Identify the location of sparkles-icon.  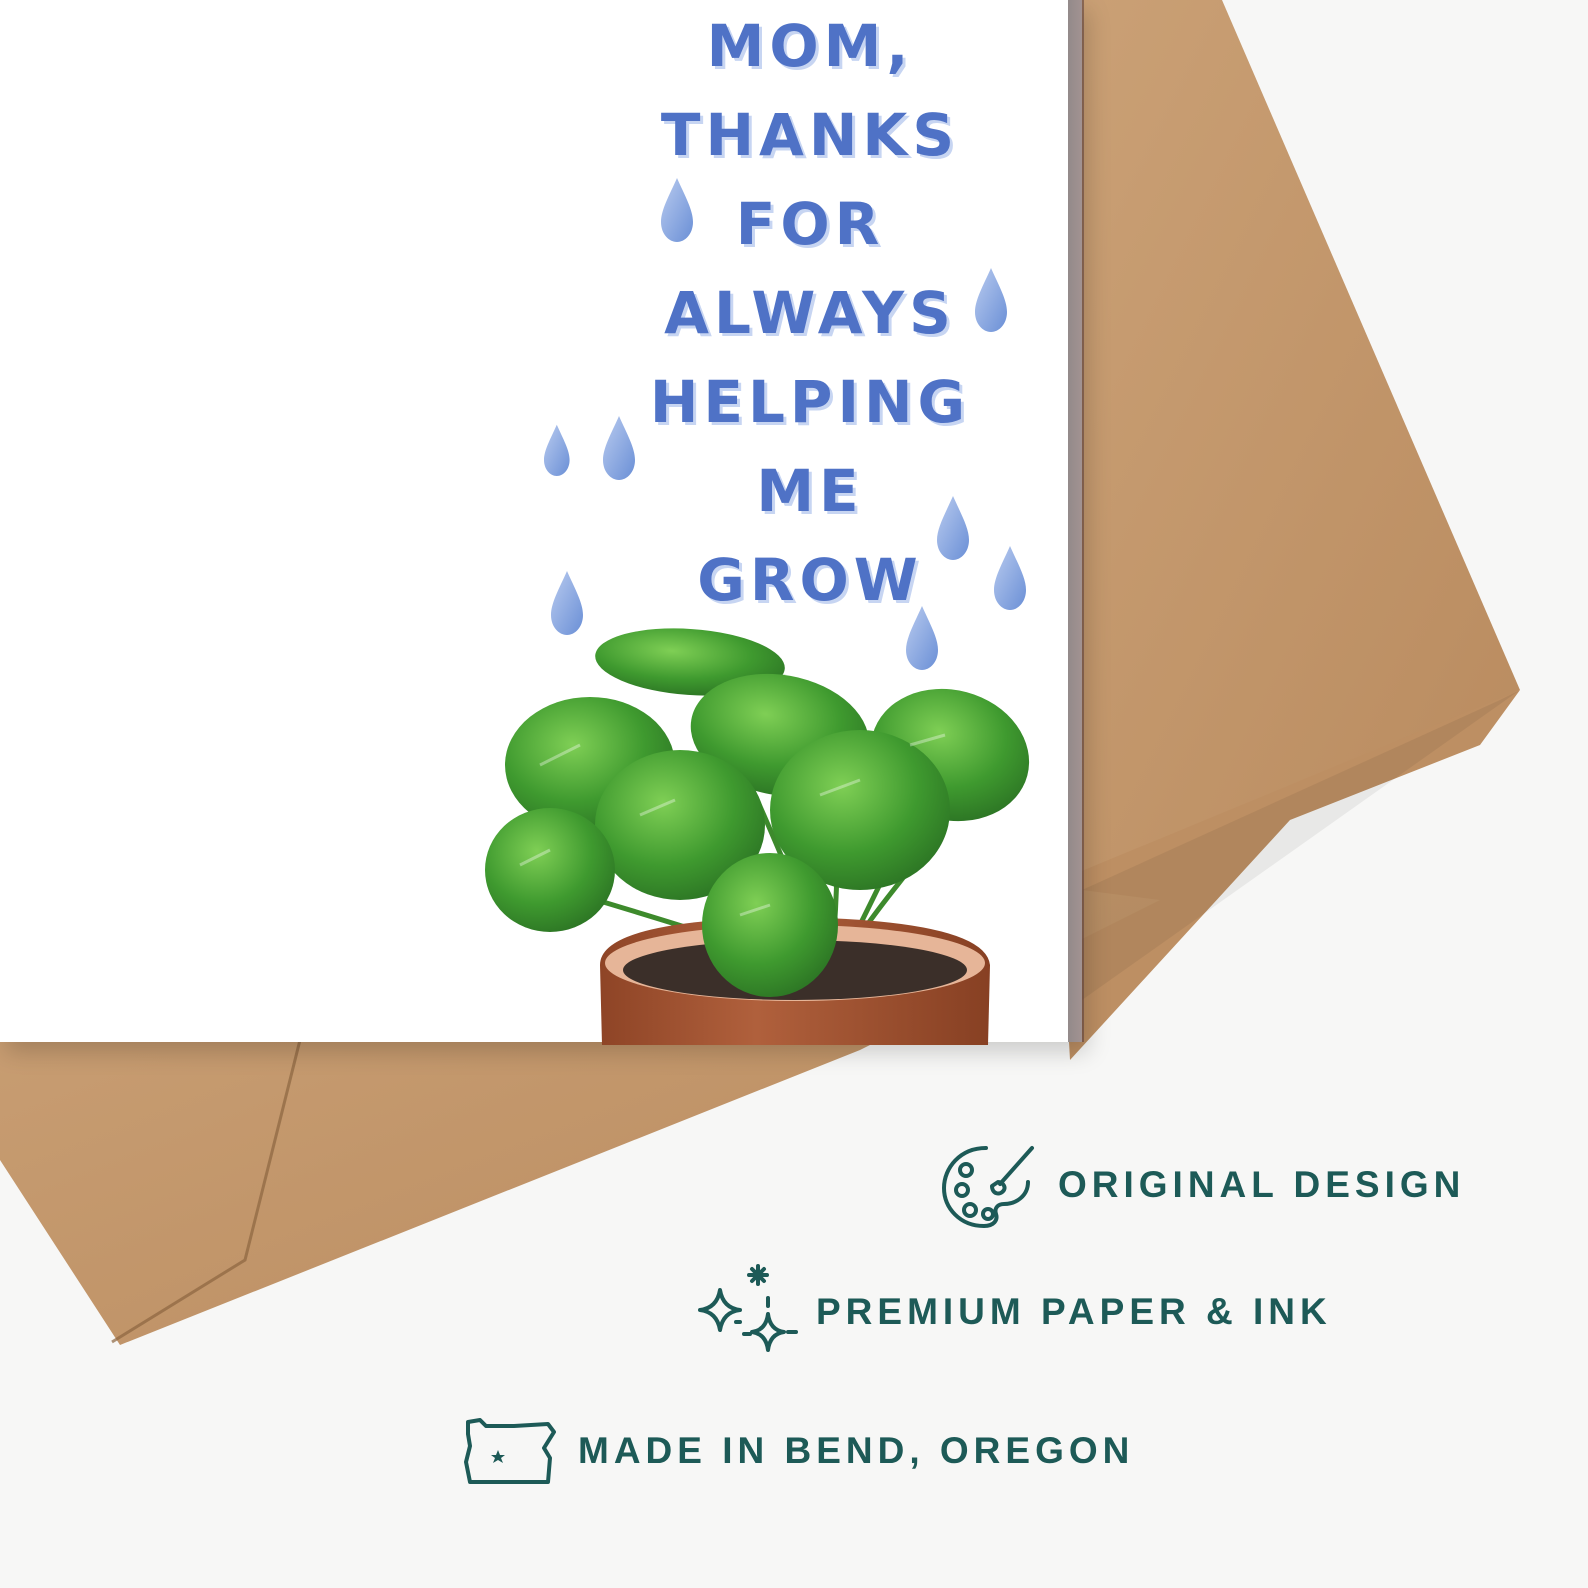
(748, 1308).